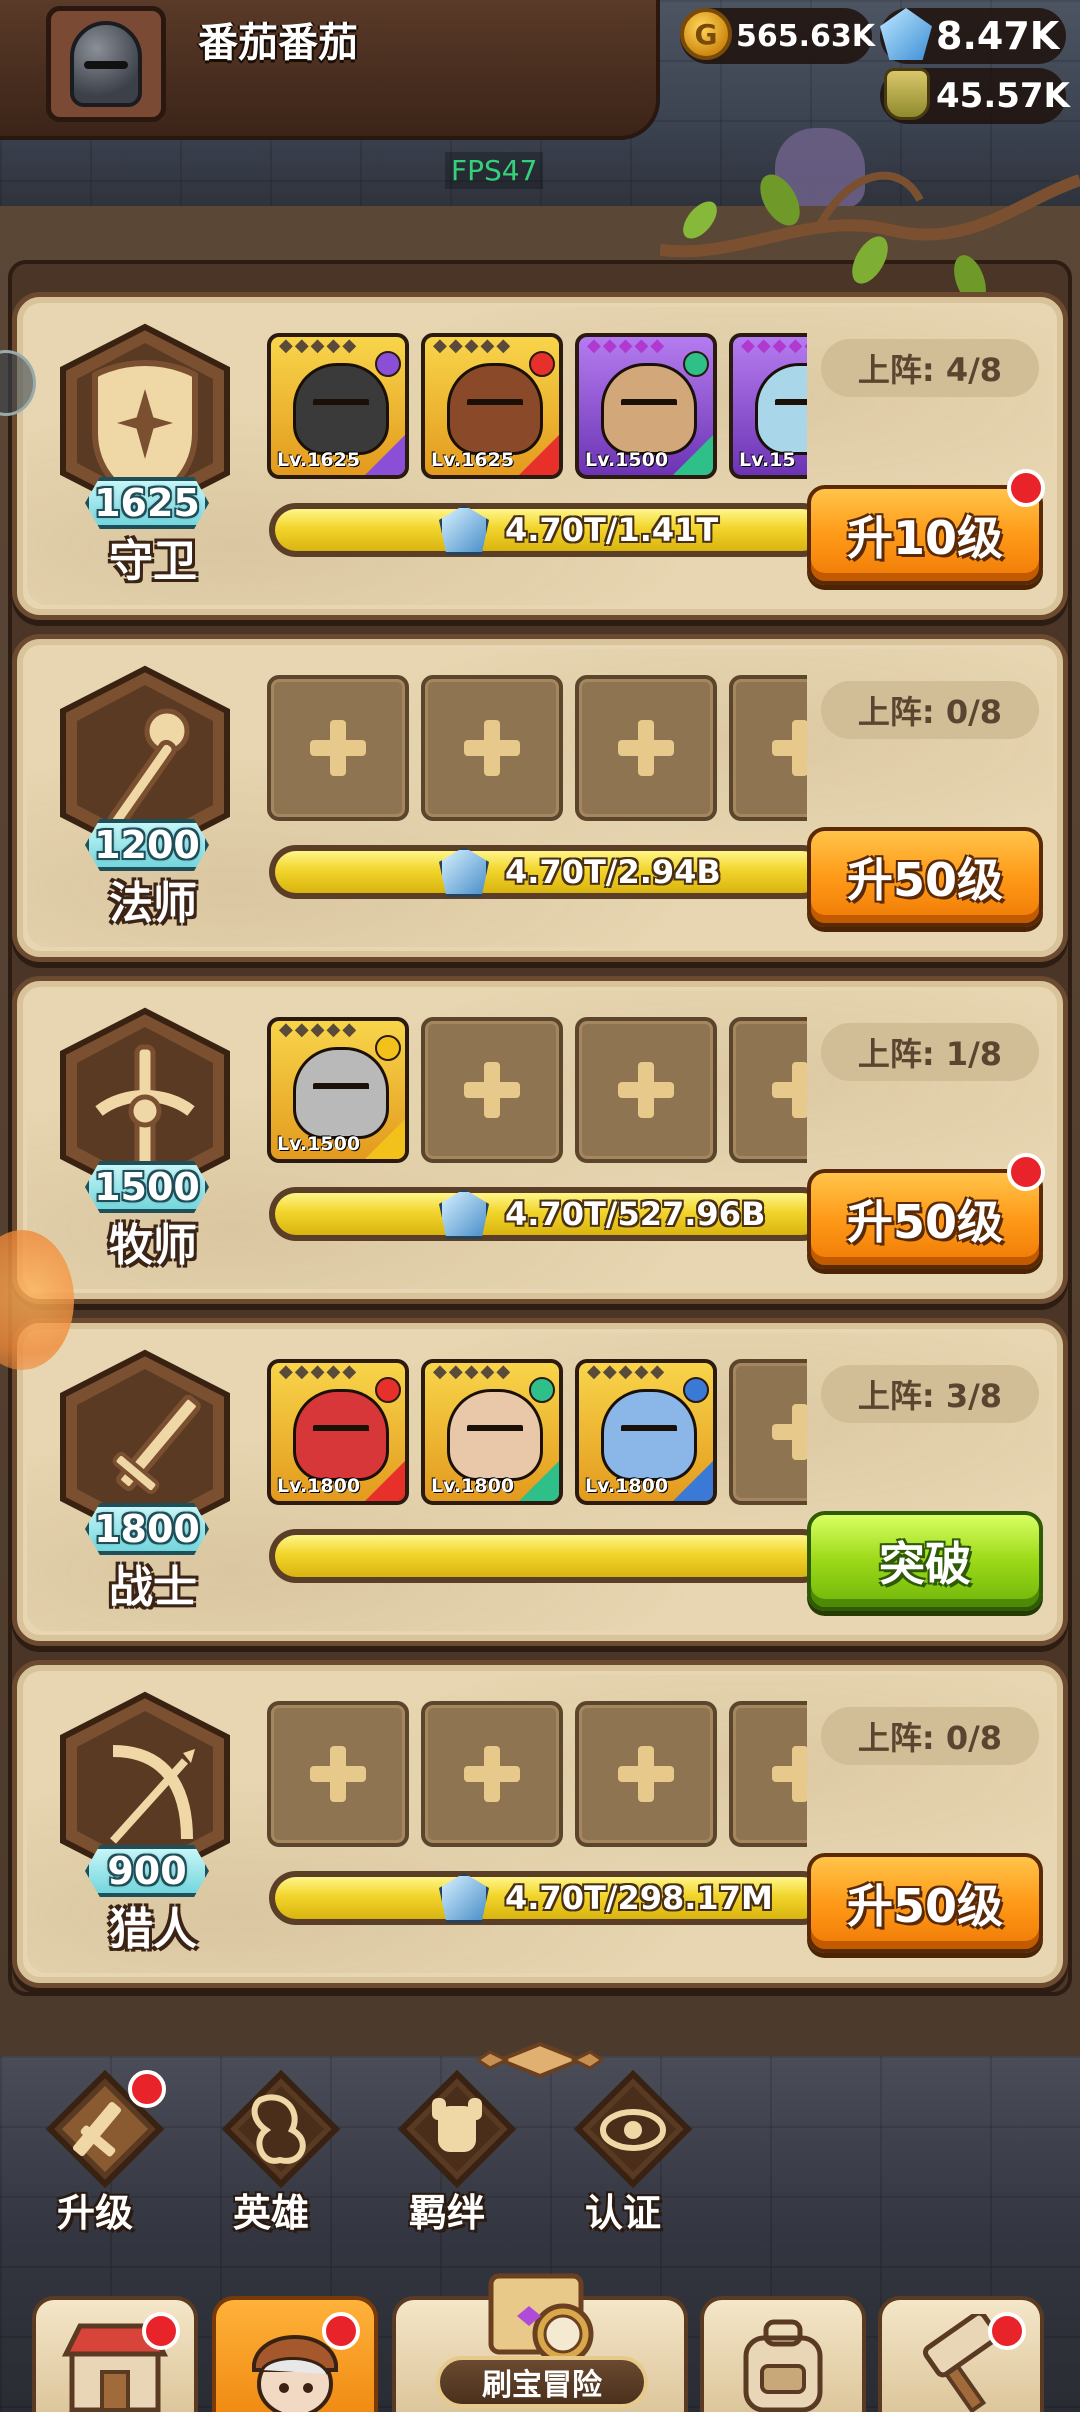 Image resolution: width=1080 pixels, height=2412 pixels. I want to click on upgrade-cost-text: 4.70T/298.17M, so click(639, 1898).